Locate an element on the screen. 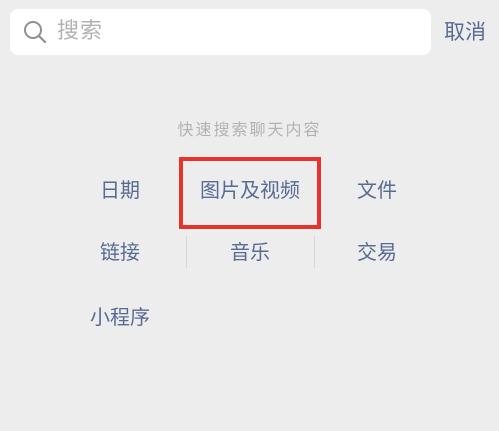 This screenshot has width=499, height=431. quick-search-title: 快速搜索聊天内容 is located at coordinates (249, 129).